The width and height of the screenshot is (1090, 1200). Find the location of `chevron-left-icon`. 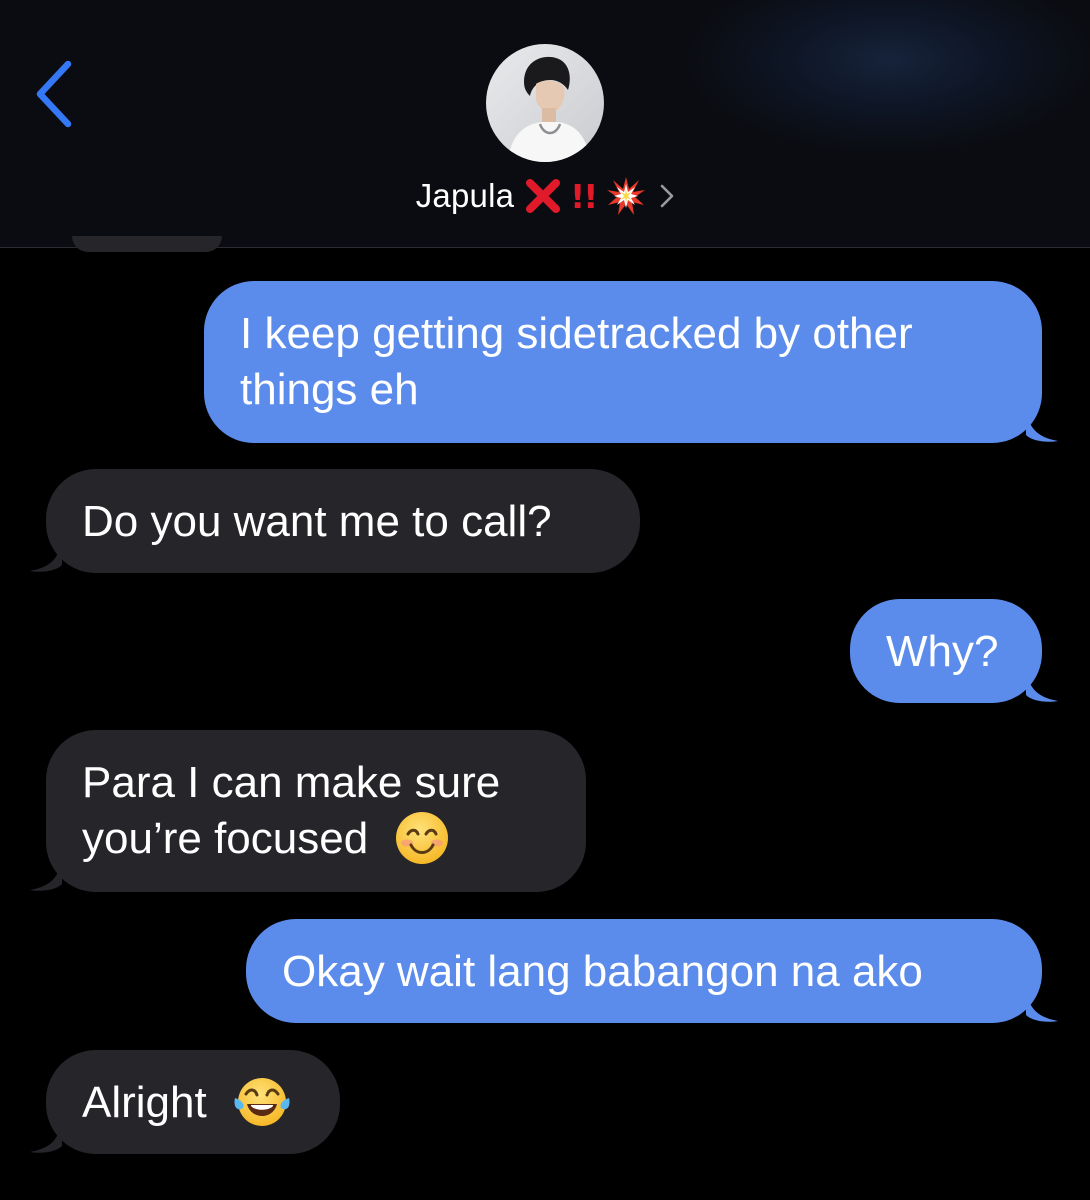

chevron-left-icon is located at coordinates (54, 94).